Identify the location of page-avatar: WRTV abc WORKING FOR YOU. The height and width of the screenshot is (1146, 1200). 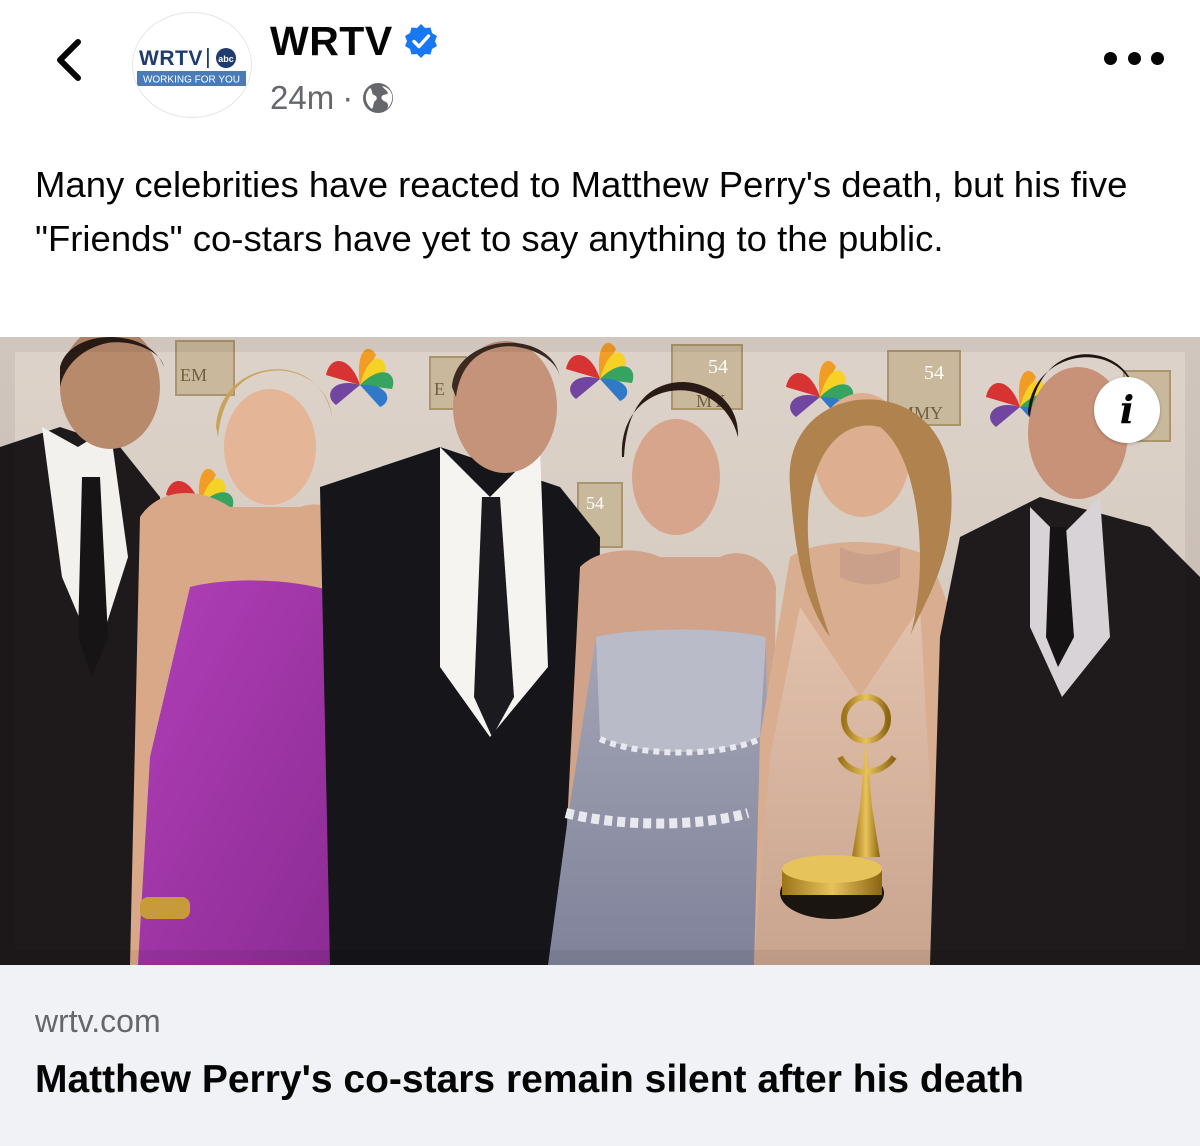
(192, 65).